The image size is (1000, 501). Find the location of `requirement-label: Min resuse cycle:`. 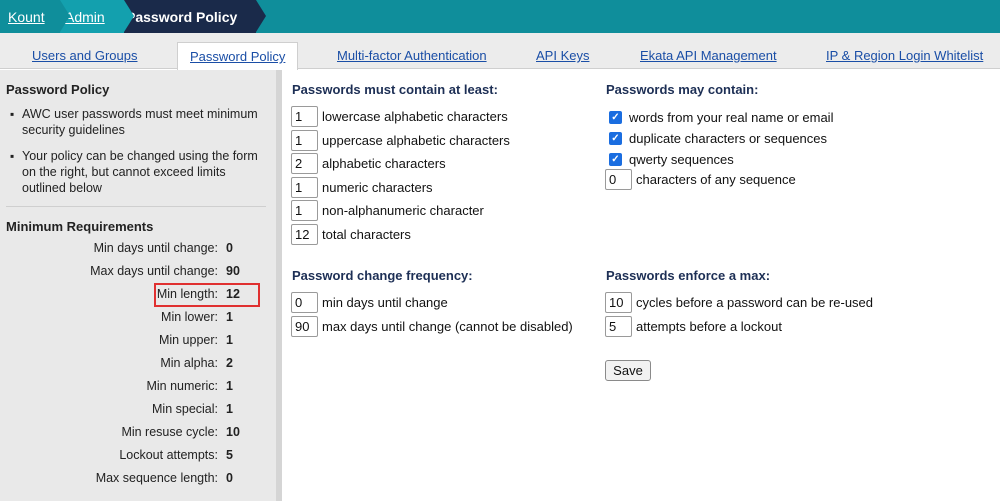

requirement-label: Min resuse cycle: is located at coordinates (169, 432).